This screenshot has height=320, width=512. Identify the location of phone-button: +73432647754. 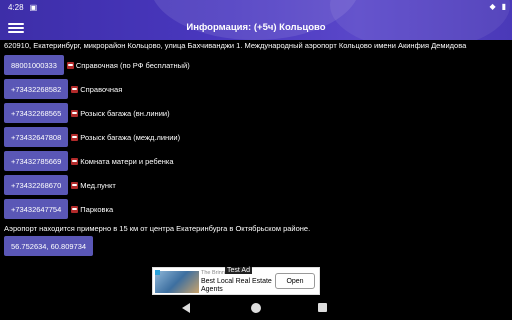
(36, 209).